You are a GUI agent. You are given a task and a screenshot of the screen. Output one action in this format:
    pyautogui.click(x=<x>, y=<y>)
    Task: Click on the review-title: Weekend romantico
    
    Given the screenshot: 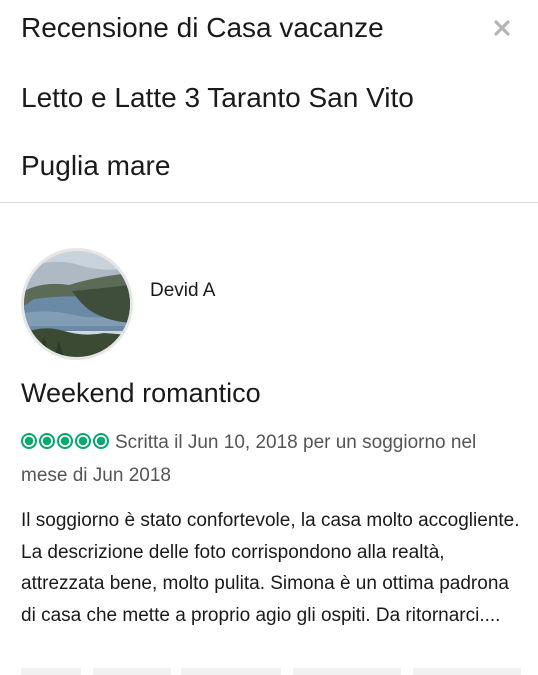 What is the action you would take?
    pyautogui.click(x=141, y=393)
    